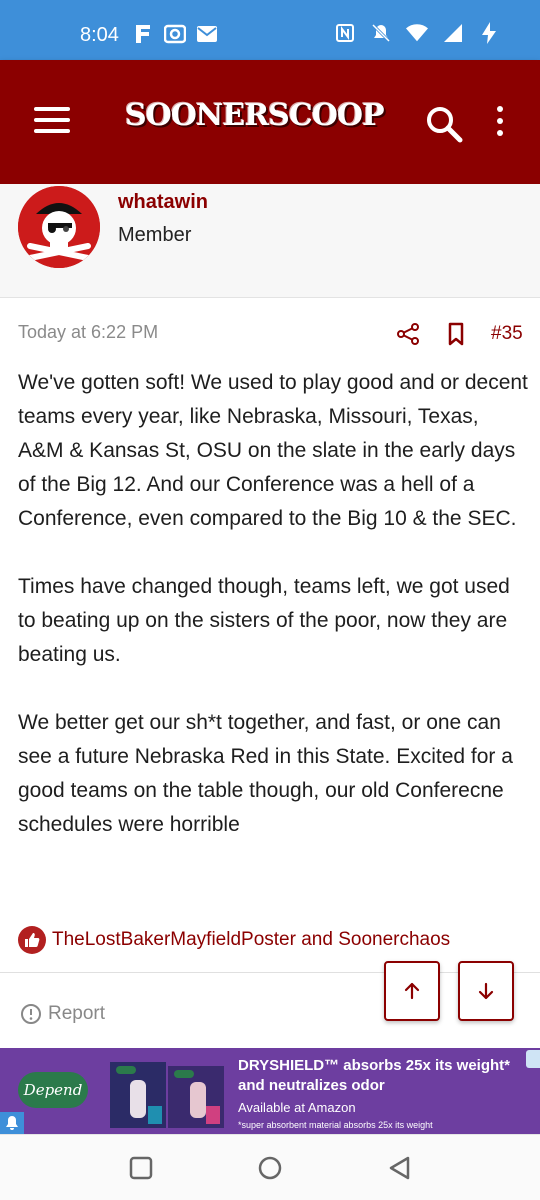  I want to click on mail-notification-icon, so click(207, 34).